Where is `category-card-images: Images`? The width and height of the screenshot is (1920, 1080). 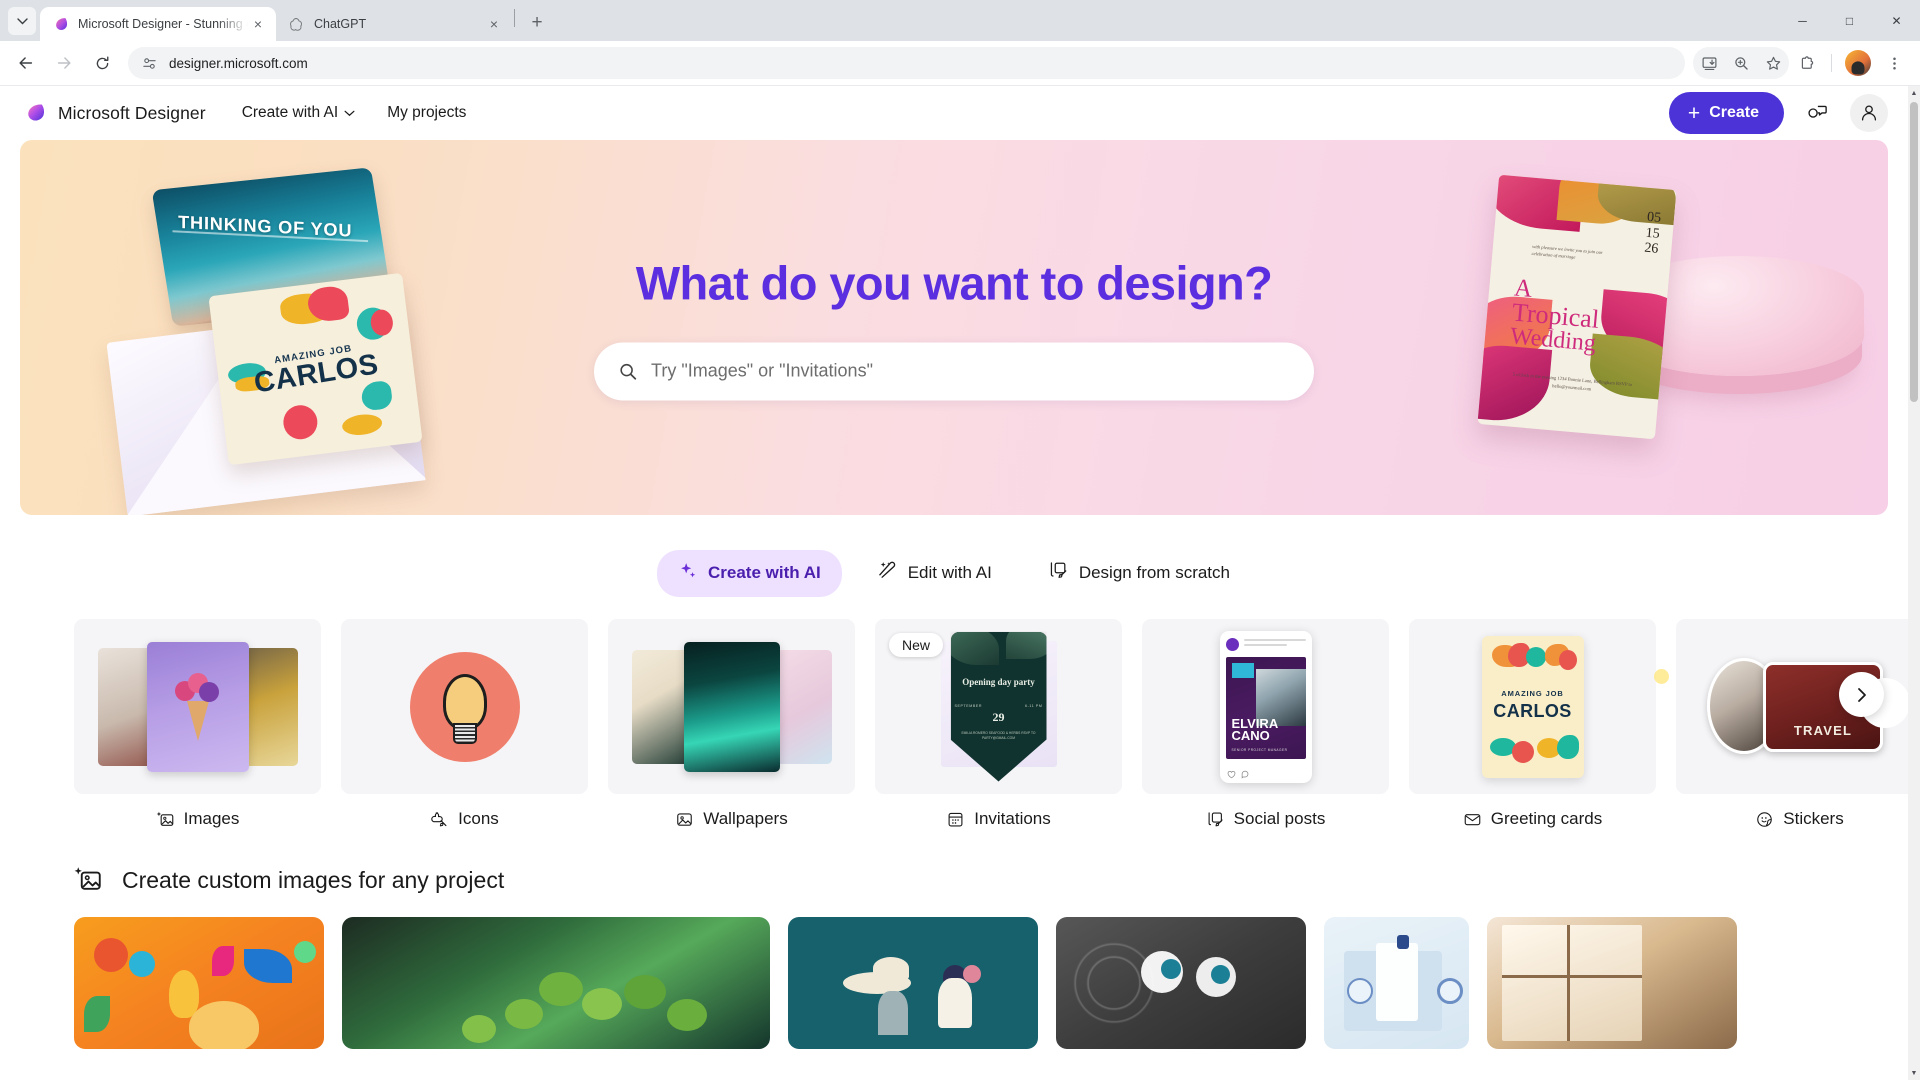
category-card-images: Images is located at coordinates (197, 724).